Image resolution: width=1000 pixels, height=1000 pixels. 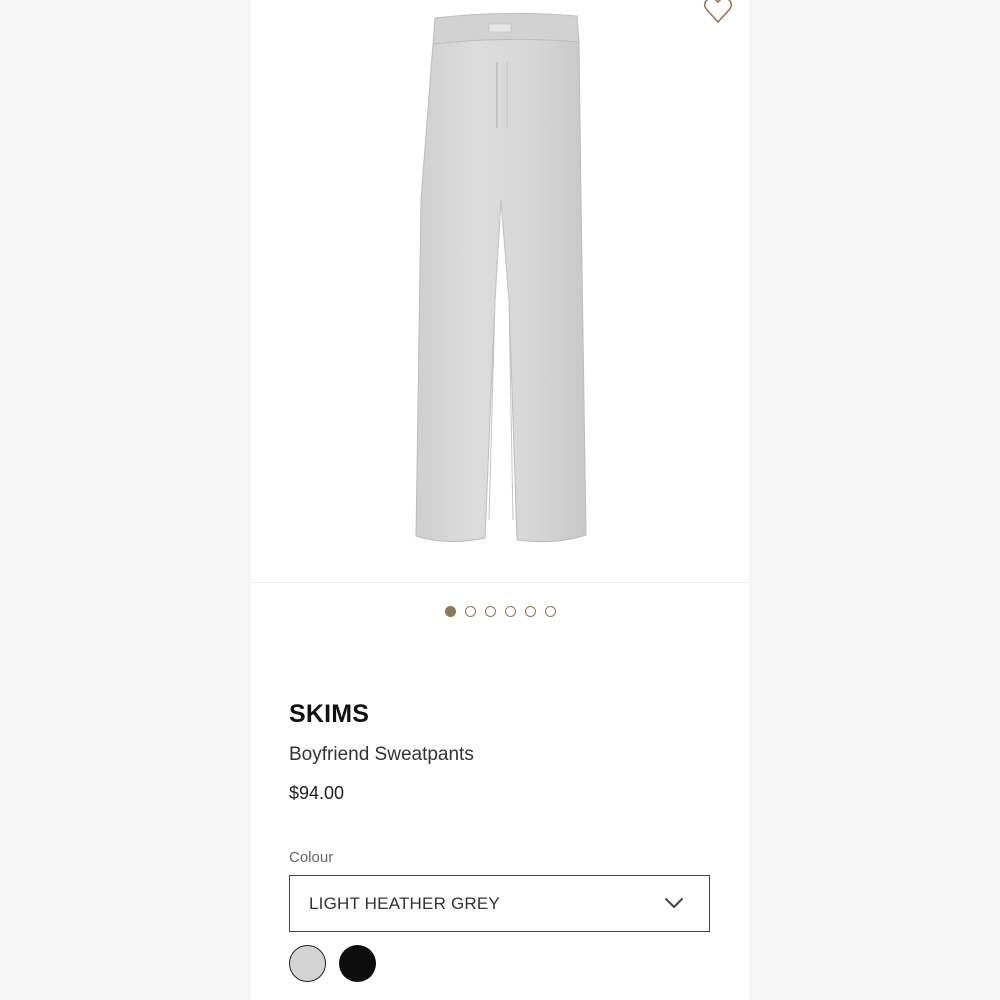 I want to click on sweatpants-image, so click(x=501, y=277).